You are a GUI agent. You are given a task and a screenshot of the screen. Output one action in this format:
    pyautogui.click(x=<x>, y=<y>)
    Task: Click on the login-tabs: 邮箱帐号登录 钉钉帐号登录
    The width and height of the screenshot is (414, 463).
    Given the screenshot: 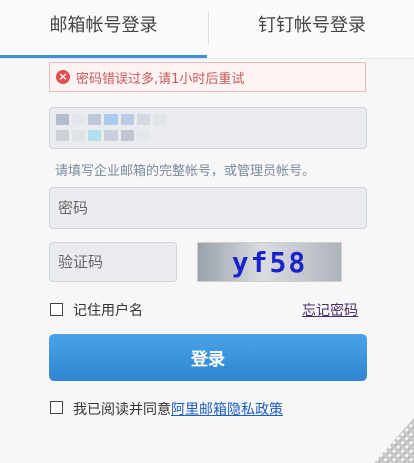 What is the action you would take?
    pyautogui.click(x=207, y=29)
    